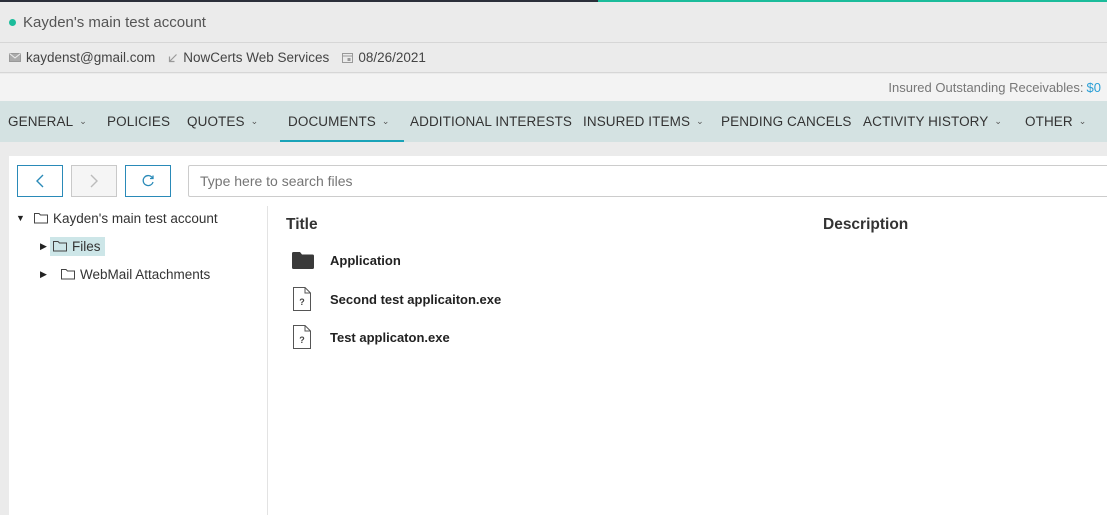  I want to click on file-row: ? Test applicaton.exe, so click(371, 337).